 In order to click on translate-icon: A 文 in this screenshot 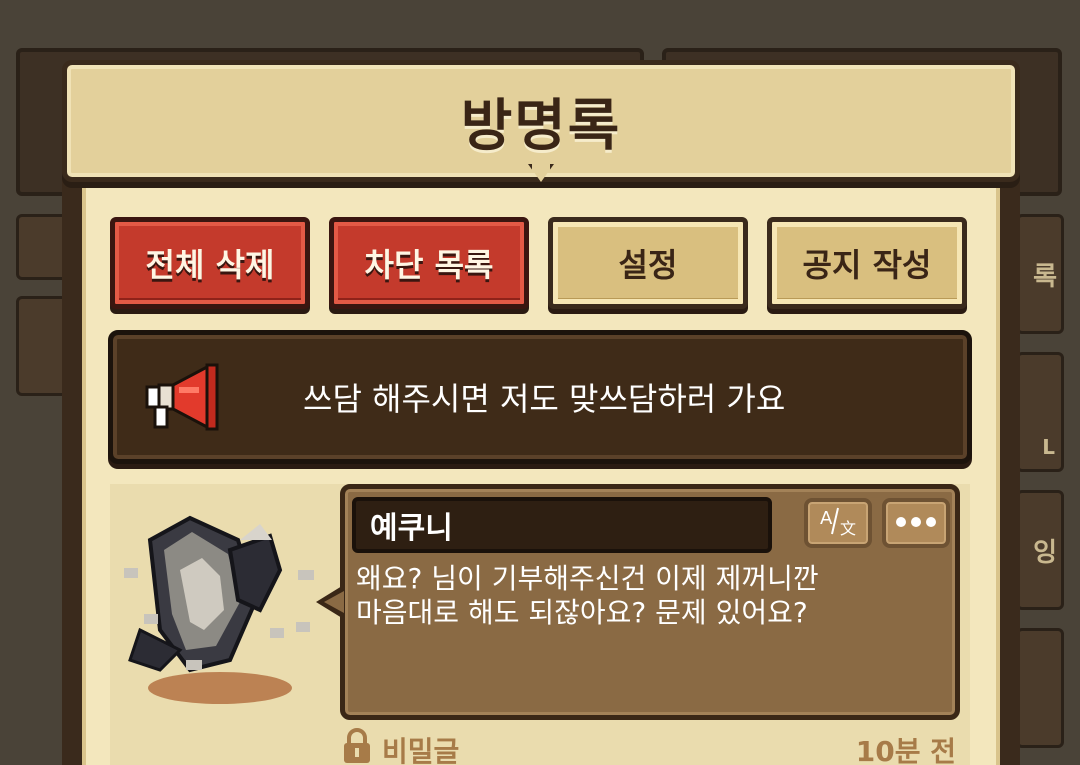, I will do `click(838, 523)`.